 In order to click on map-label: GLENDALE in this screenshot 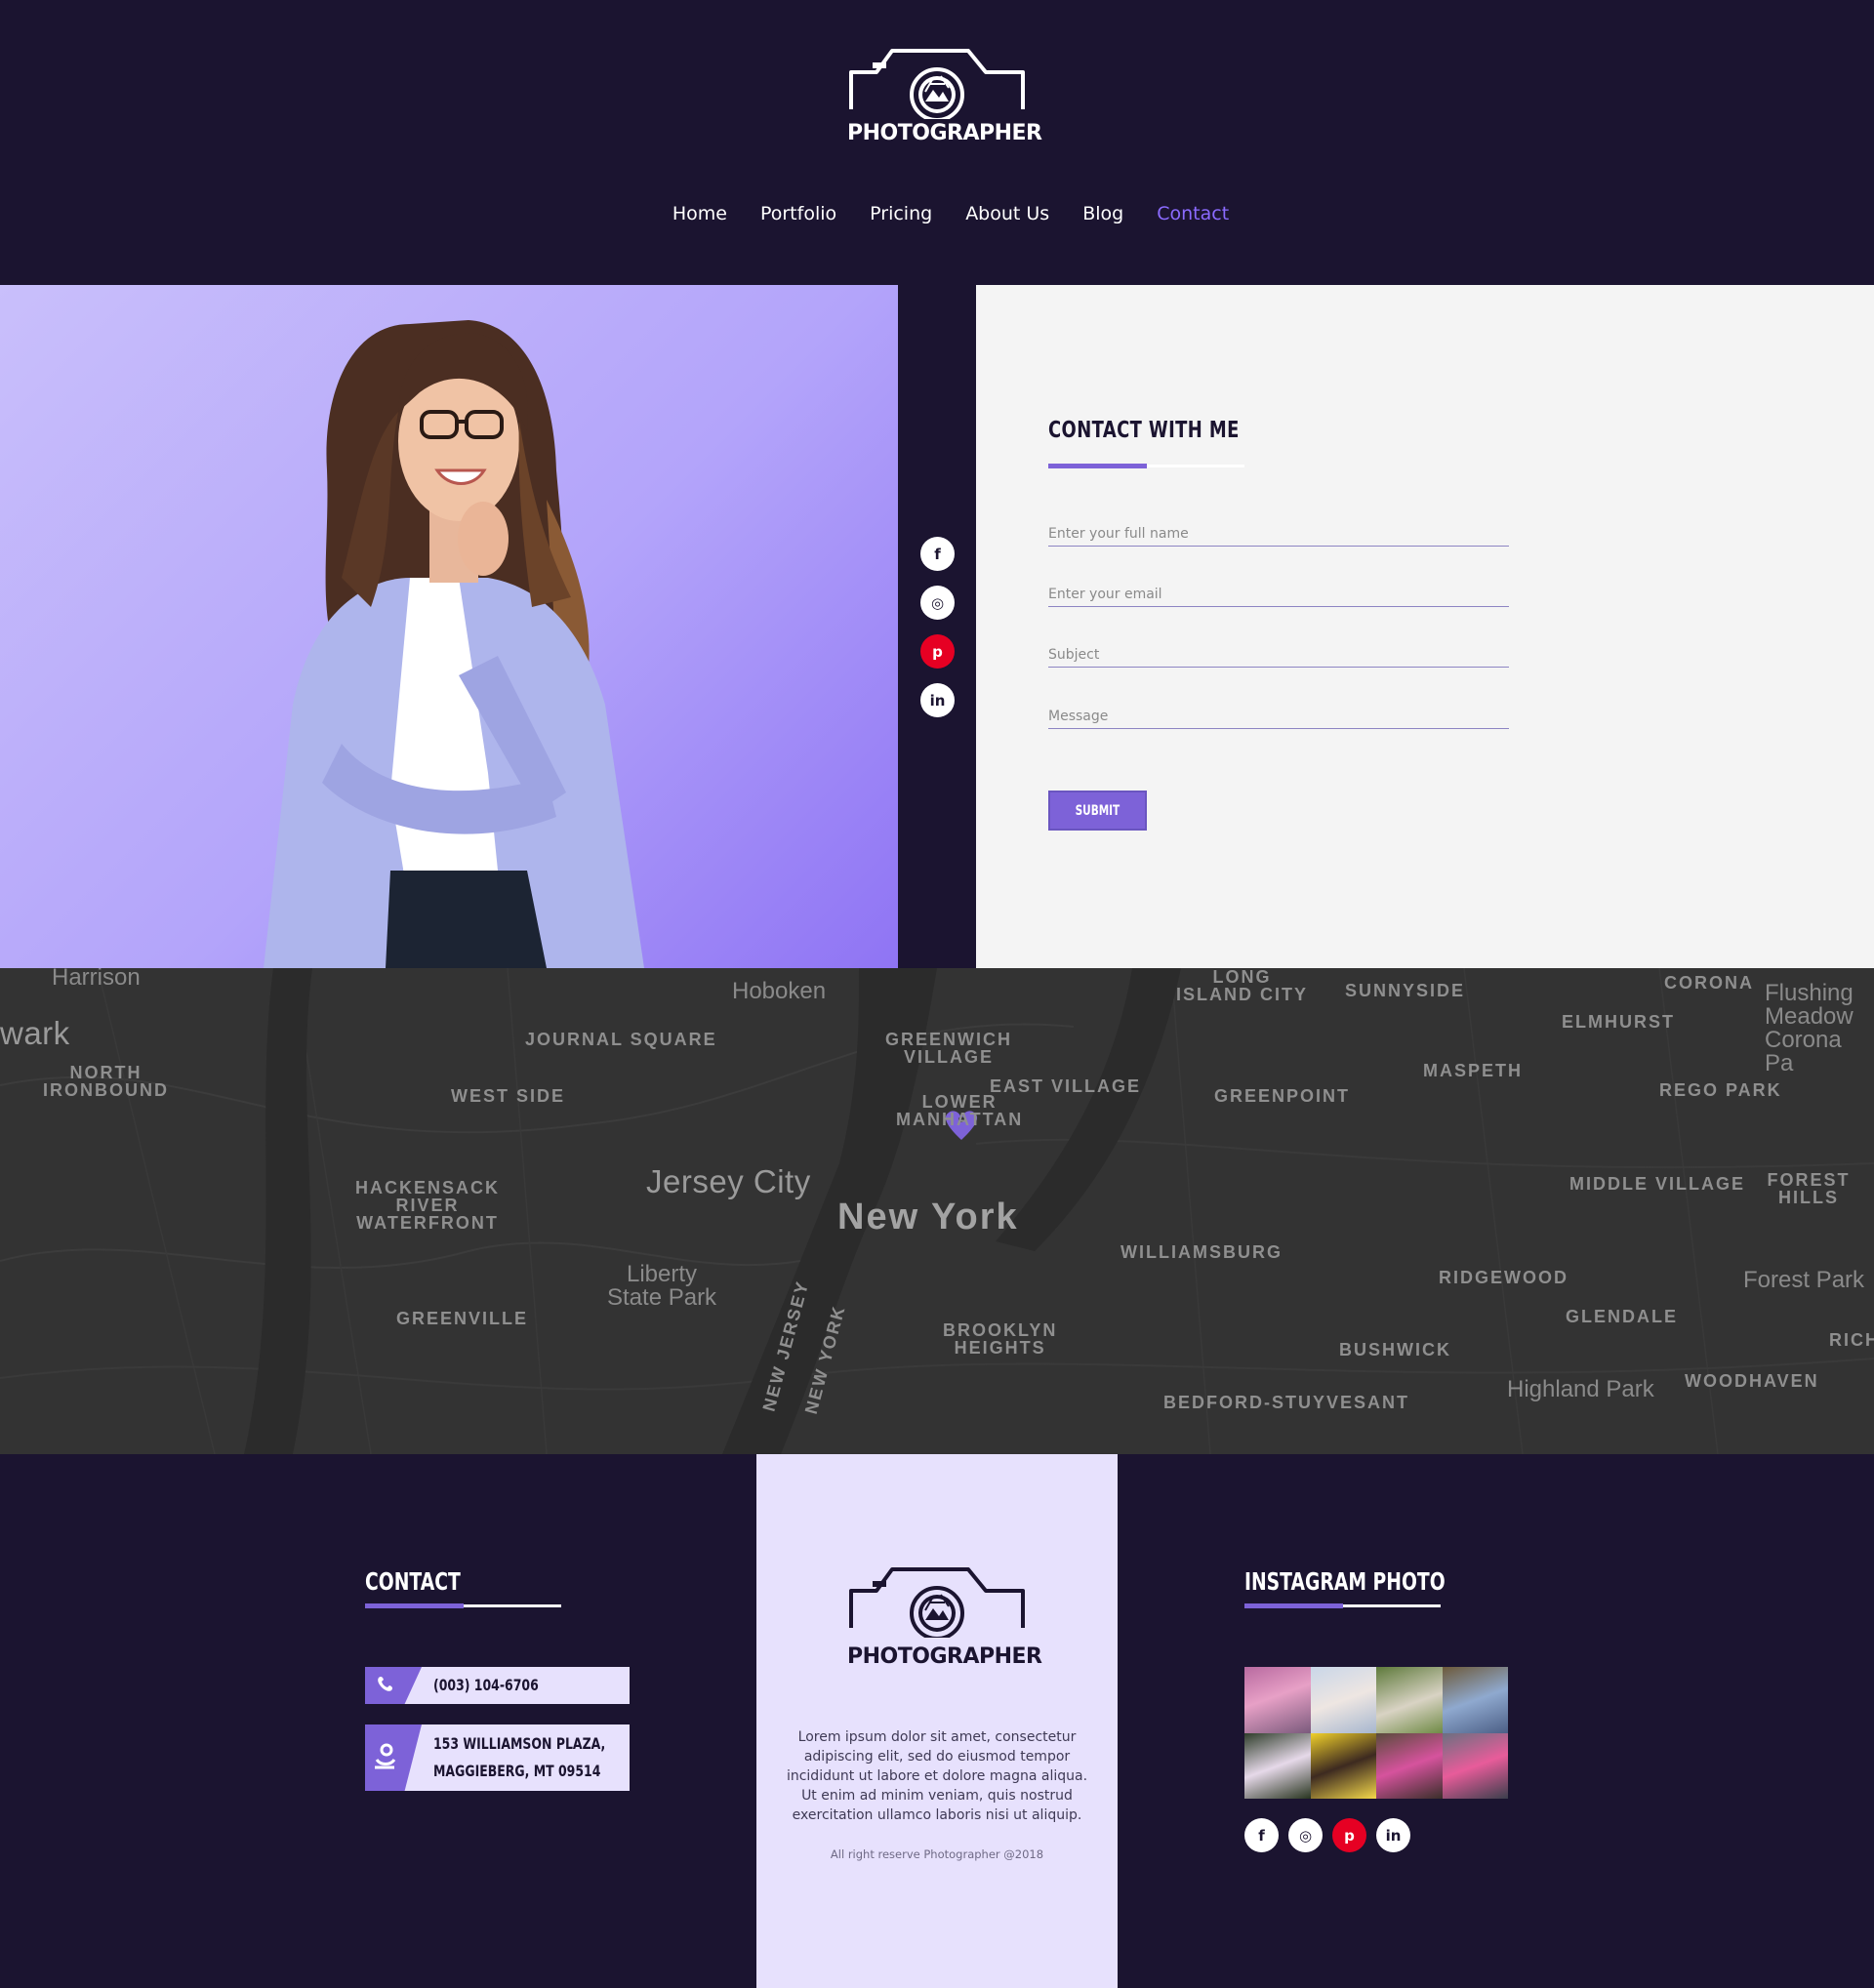, I will do `click(1622, 1316)`.